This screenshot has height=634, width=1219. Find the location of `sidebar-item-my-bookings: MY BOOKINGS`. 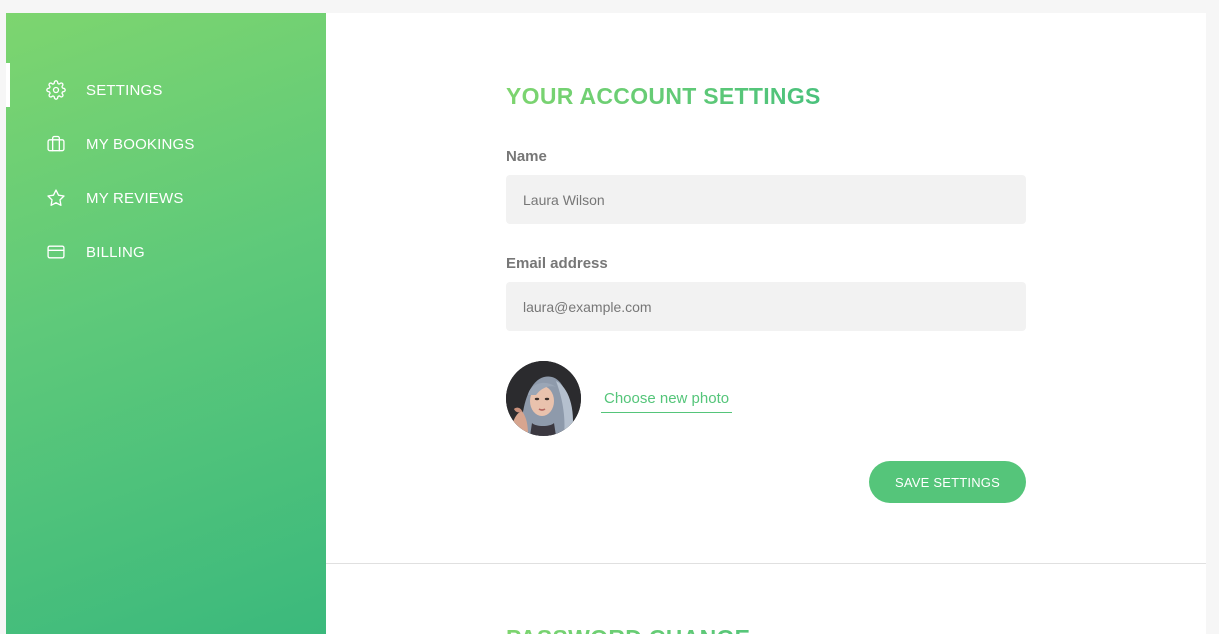

sidebar-item-my-bookings: MY BOOKINGS is located at coordinates (166, 144).